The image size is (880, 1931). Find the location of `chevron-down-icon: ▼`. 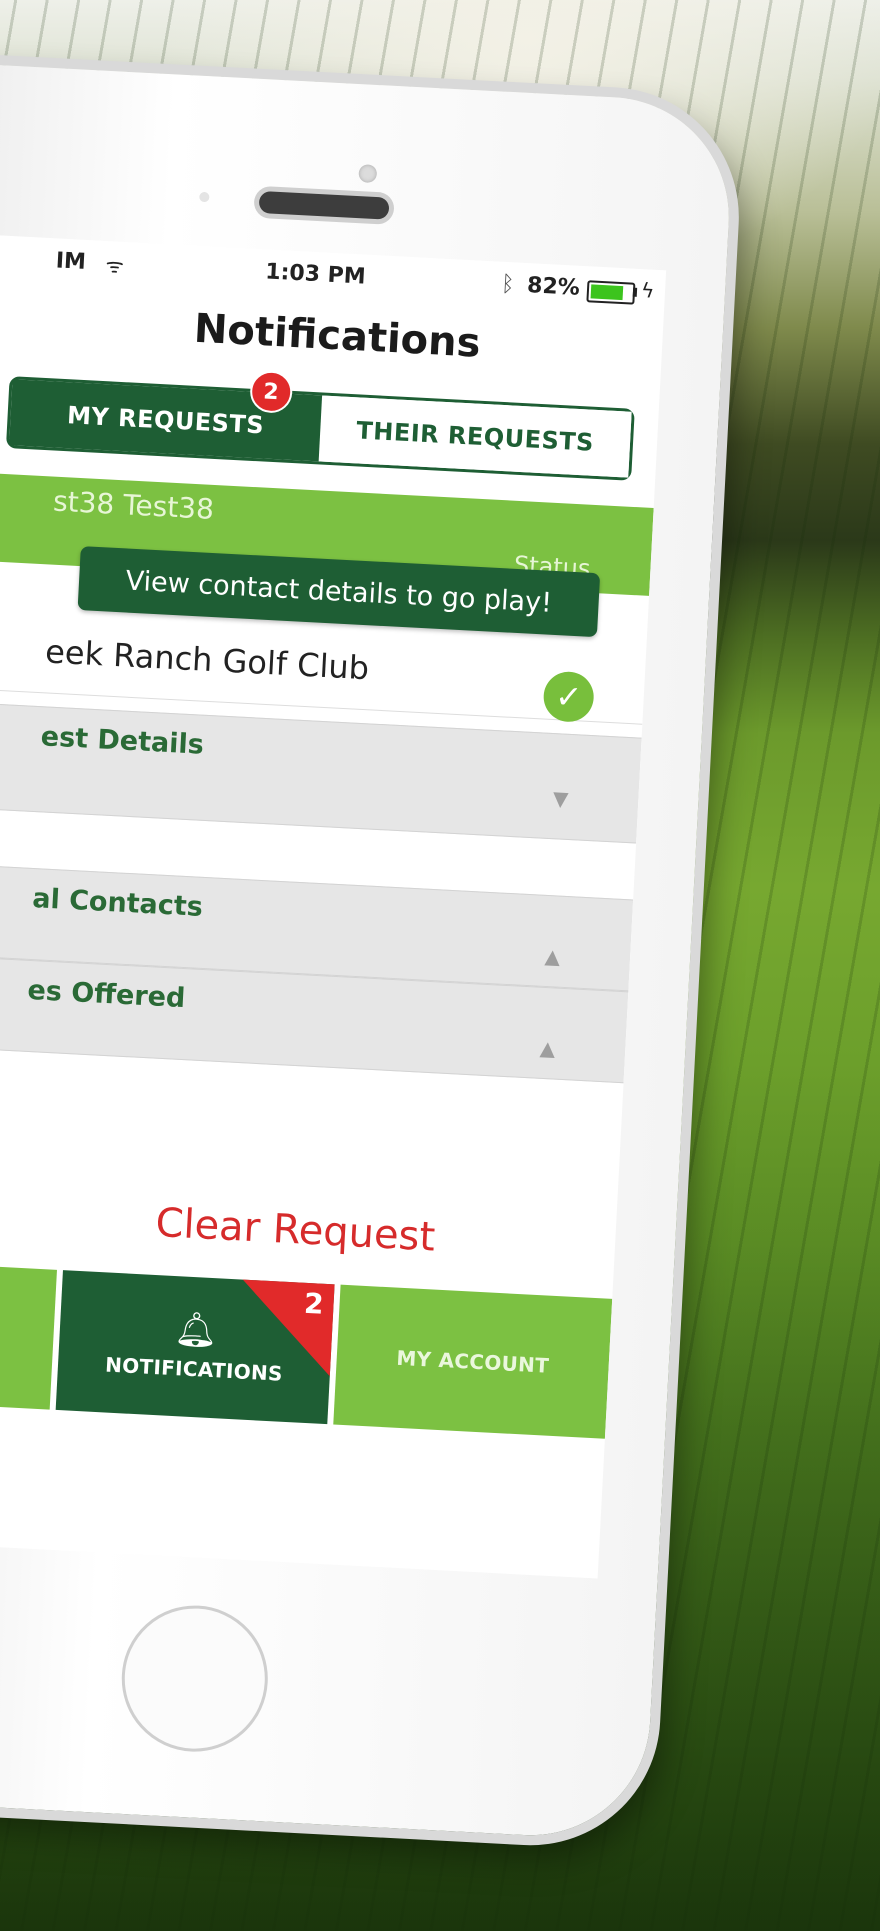

chevron-down-icon: ▼ is located at coordinates (560, 798).